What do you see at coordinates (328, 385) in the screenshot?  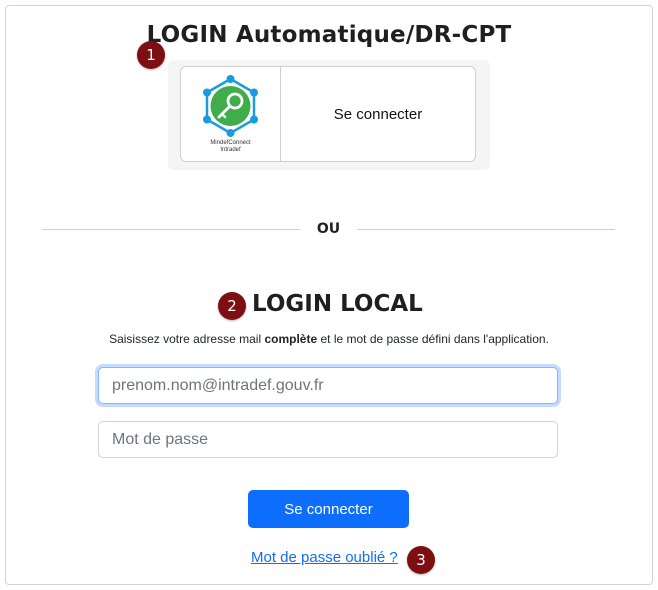 I see `email-input` at bounding box center [328, 385].